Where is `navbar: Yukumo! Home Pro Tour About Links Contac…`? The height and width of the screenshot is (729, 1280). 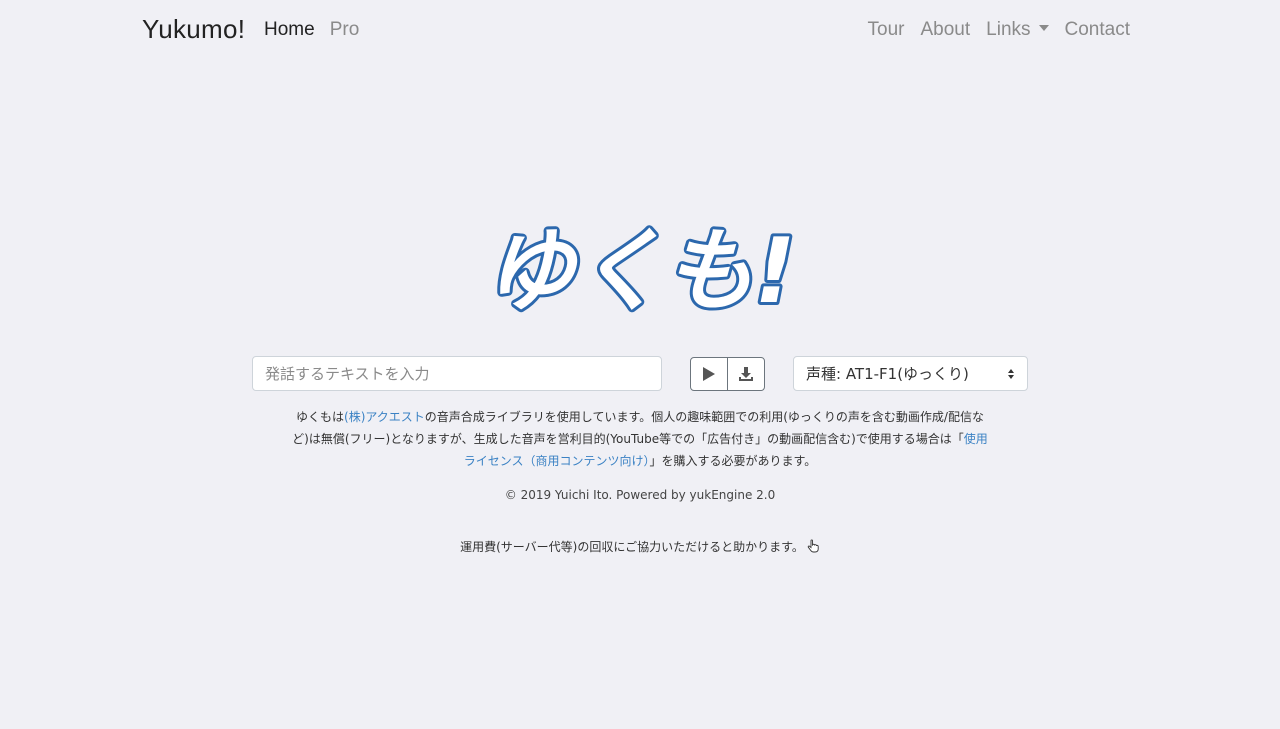 navbar: Yukumo! Home Pro Tour About Links Contac… is located at coordinates (640, 31).